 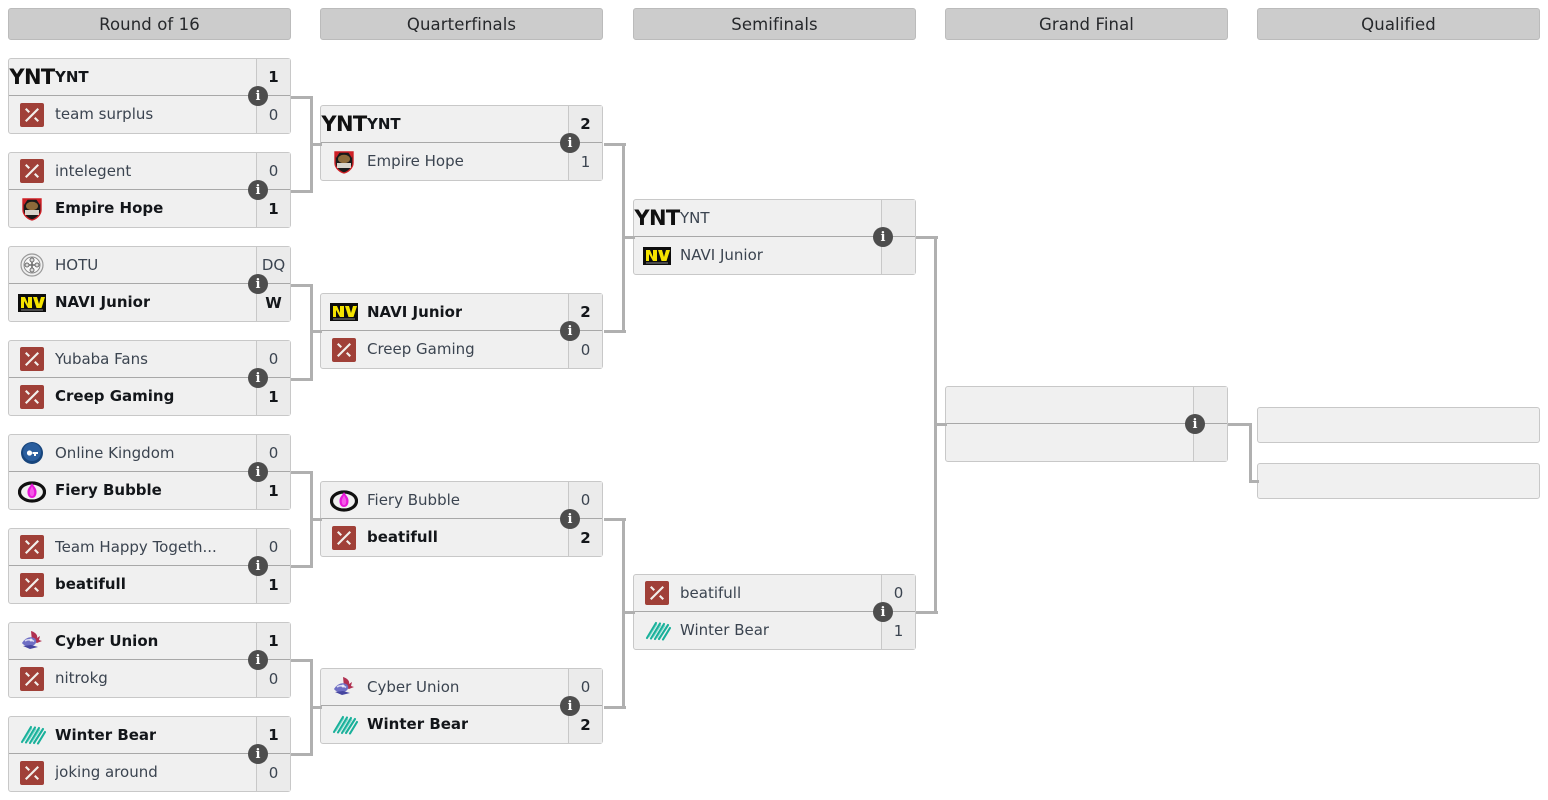 I want to click on match-qf-3: Fiery Bubble 0 beatifull 2 i, so click(x=461, y=519).